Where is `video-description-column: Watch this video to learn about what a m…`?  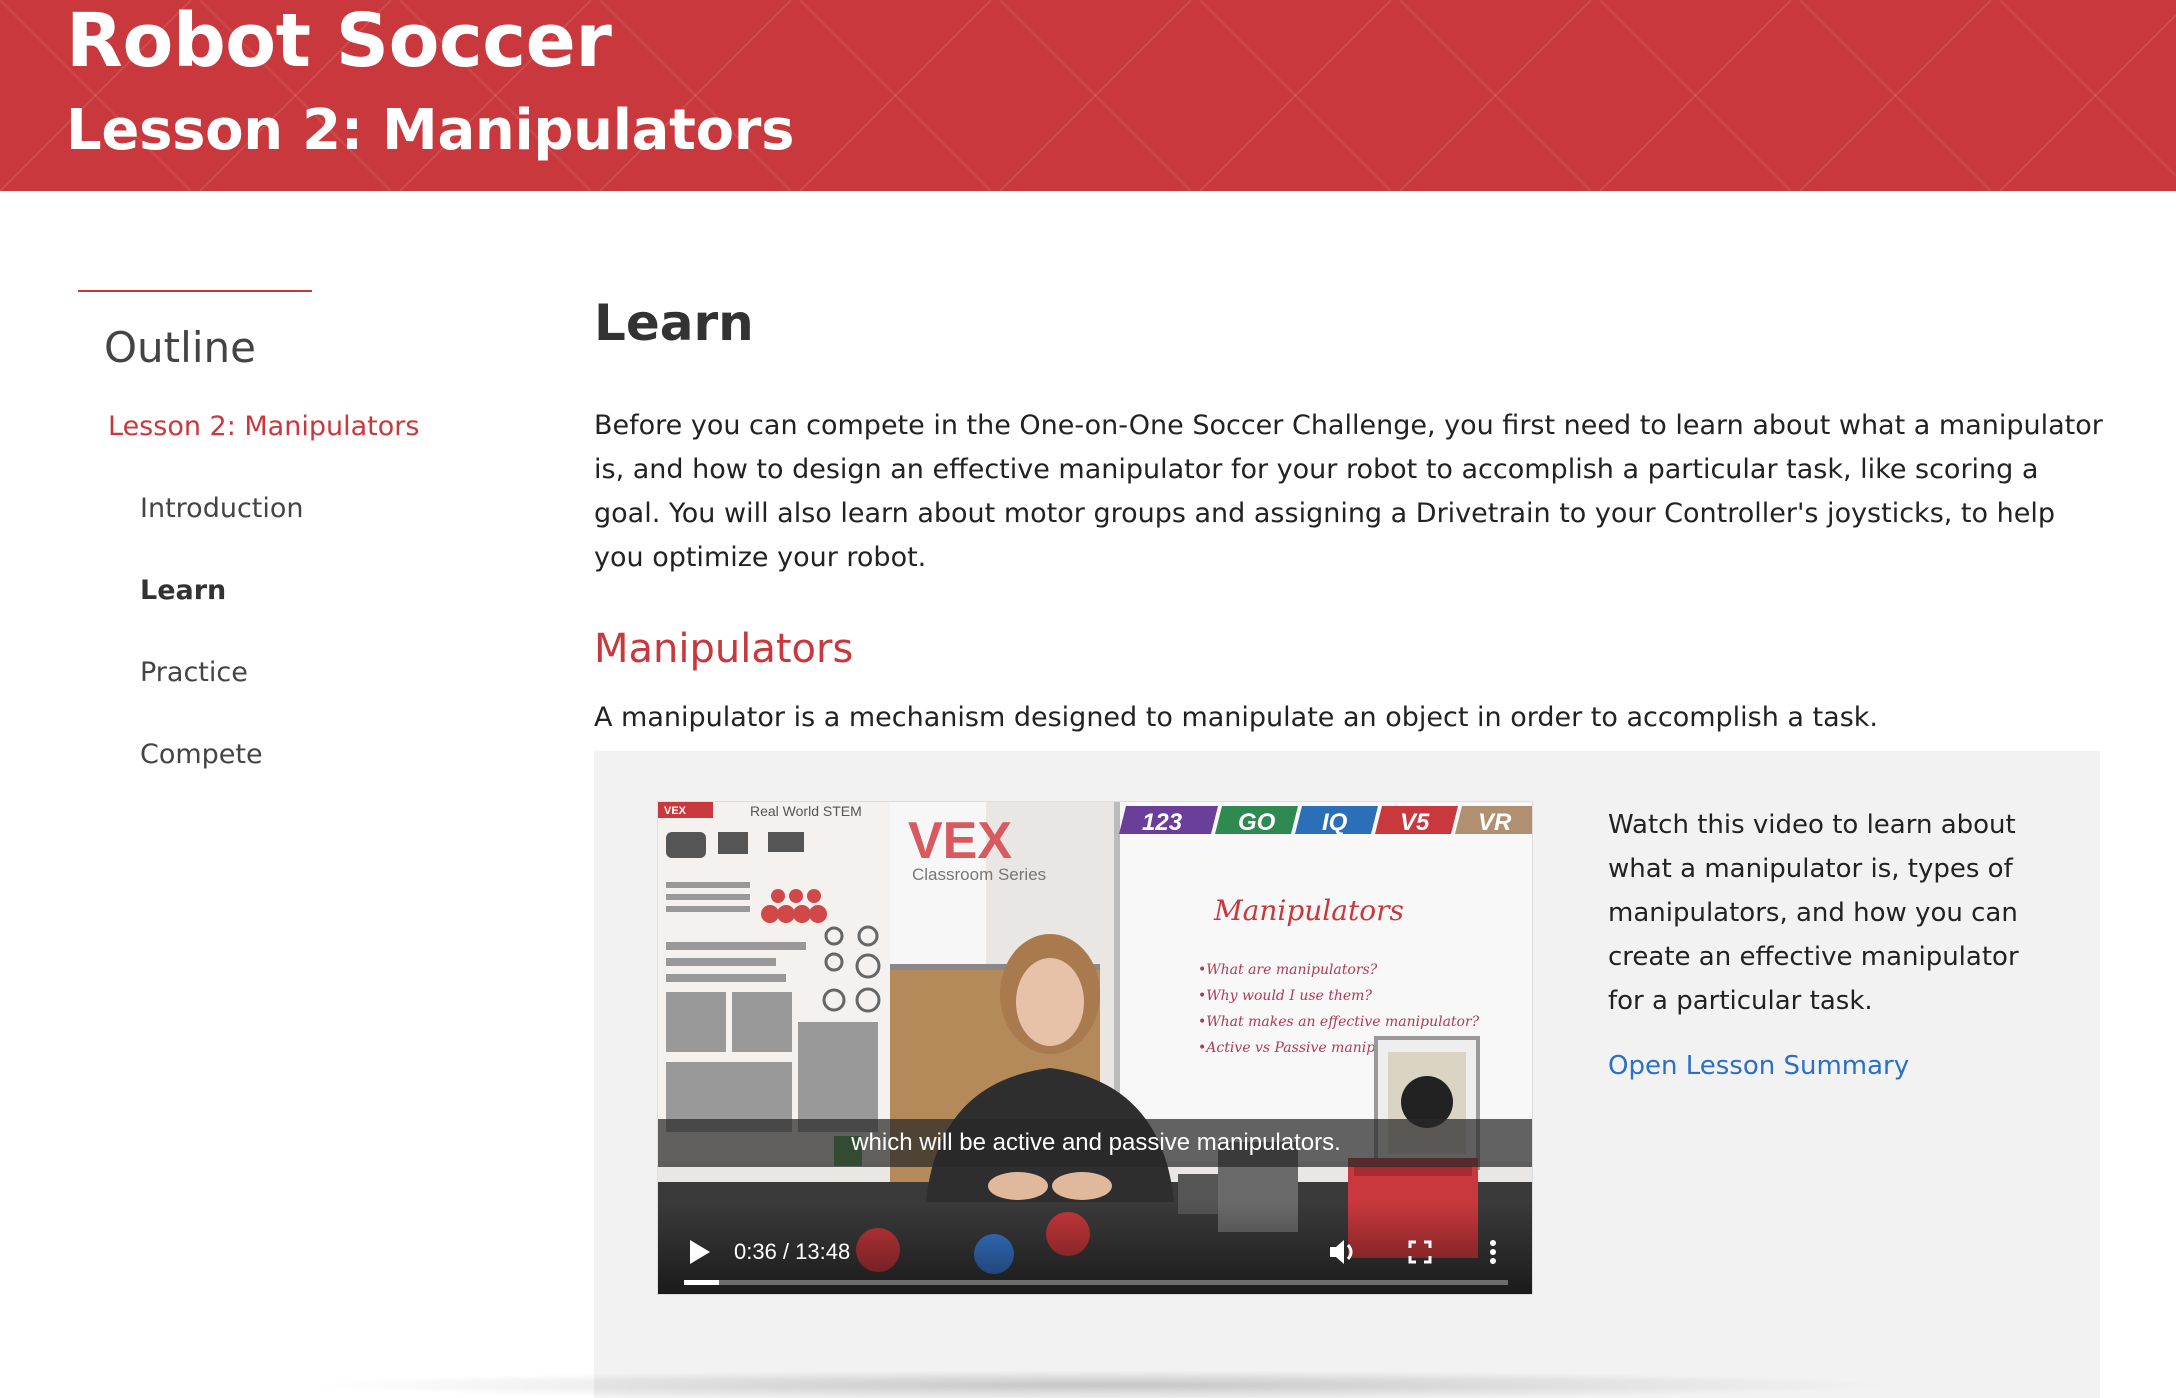
video-description-column: Watch this video to learn about what a m… is located at coordinates (1828, 943).